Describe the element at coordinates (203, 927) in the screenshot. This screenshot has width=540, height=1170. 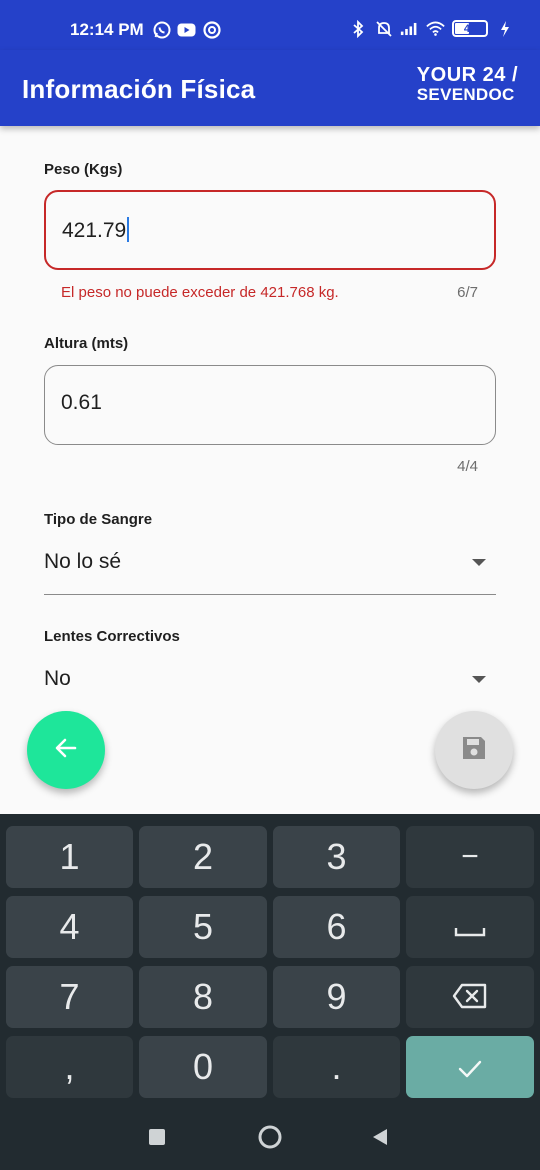
I see `key-5: 5` at that location.